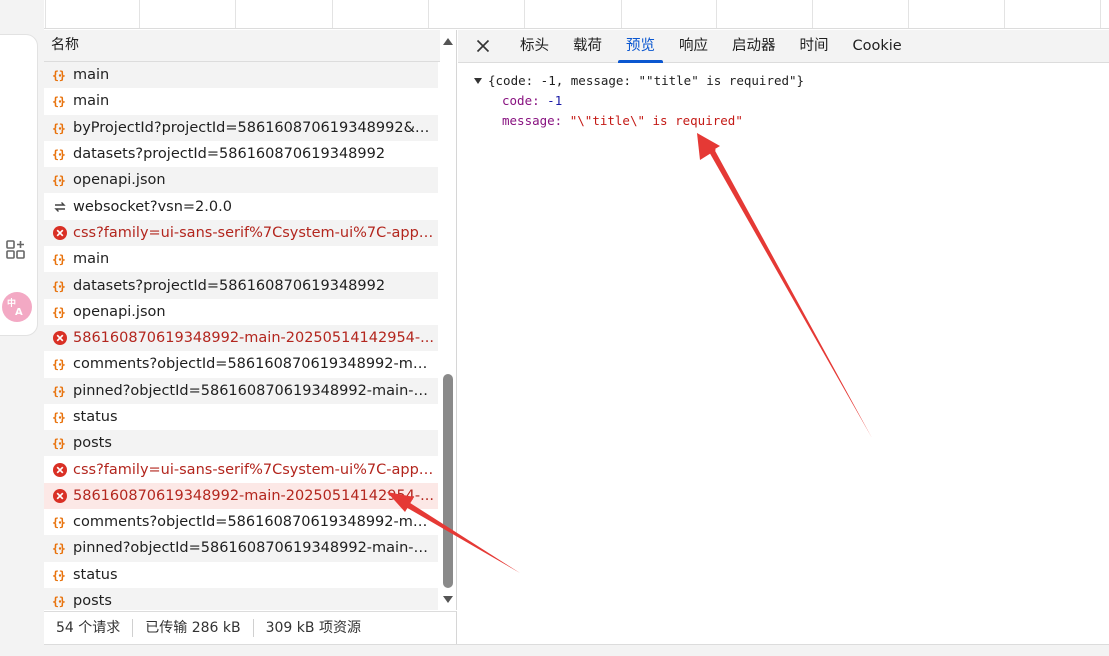 Image resolution: width=1109 pixels, height=656 pixels. Describe the element at coordinates (483, 46) in the screenshot. I see `close-icon` at that location.